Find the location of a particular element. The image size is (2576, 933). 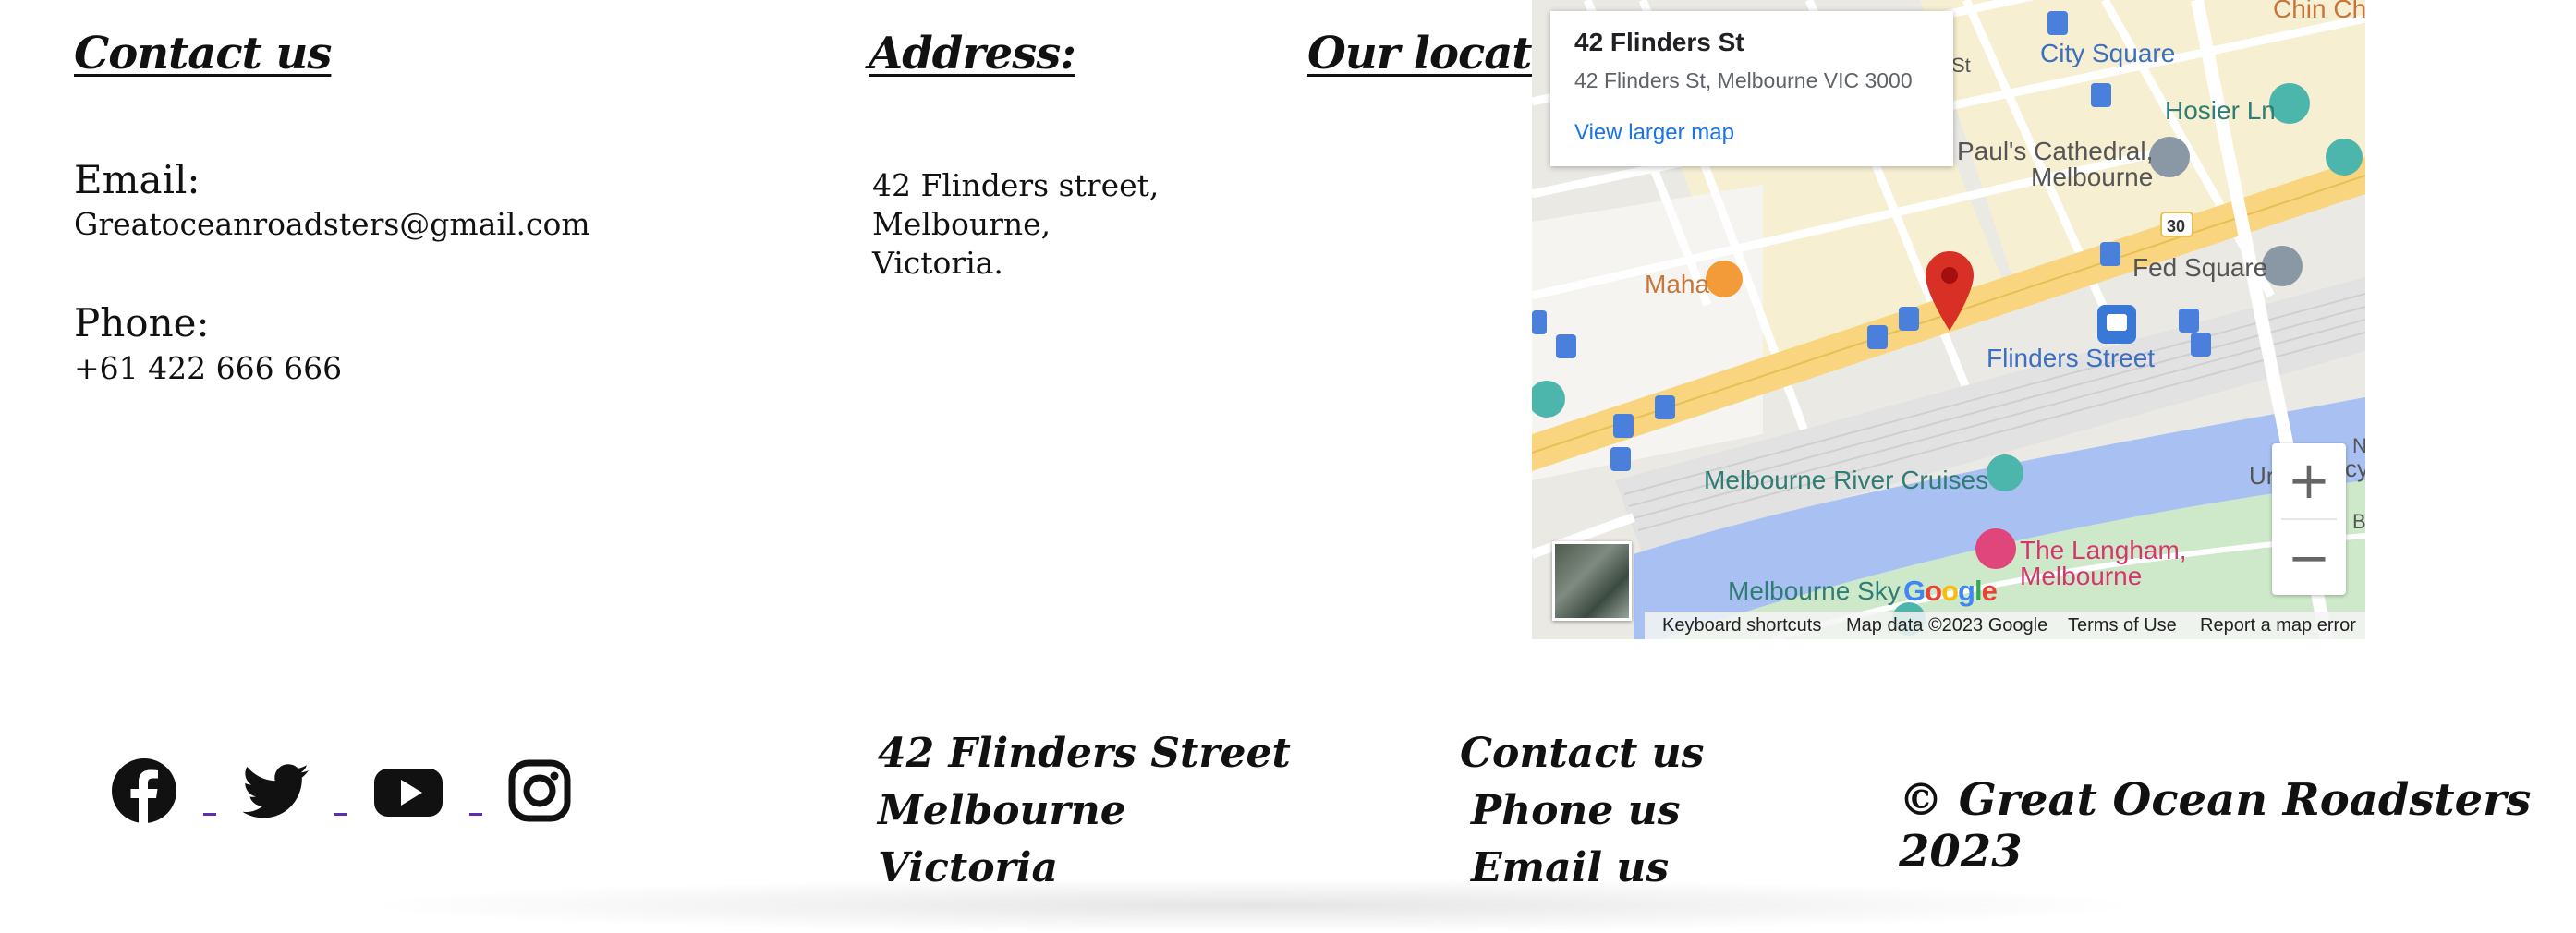

zoom-in-button: + is located at coordinates (2309, 480).